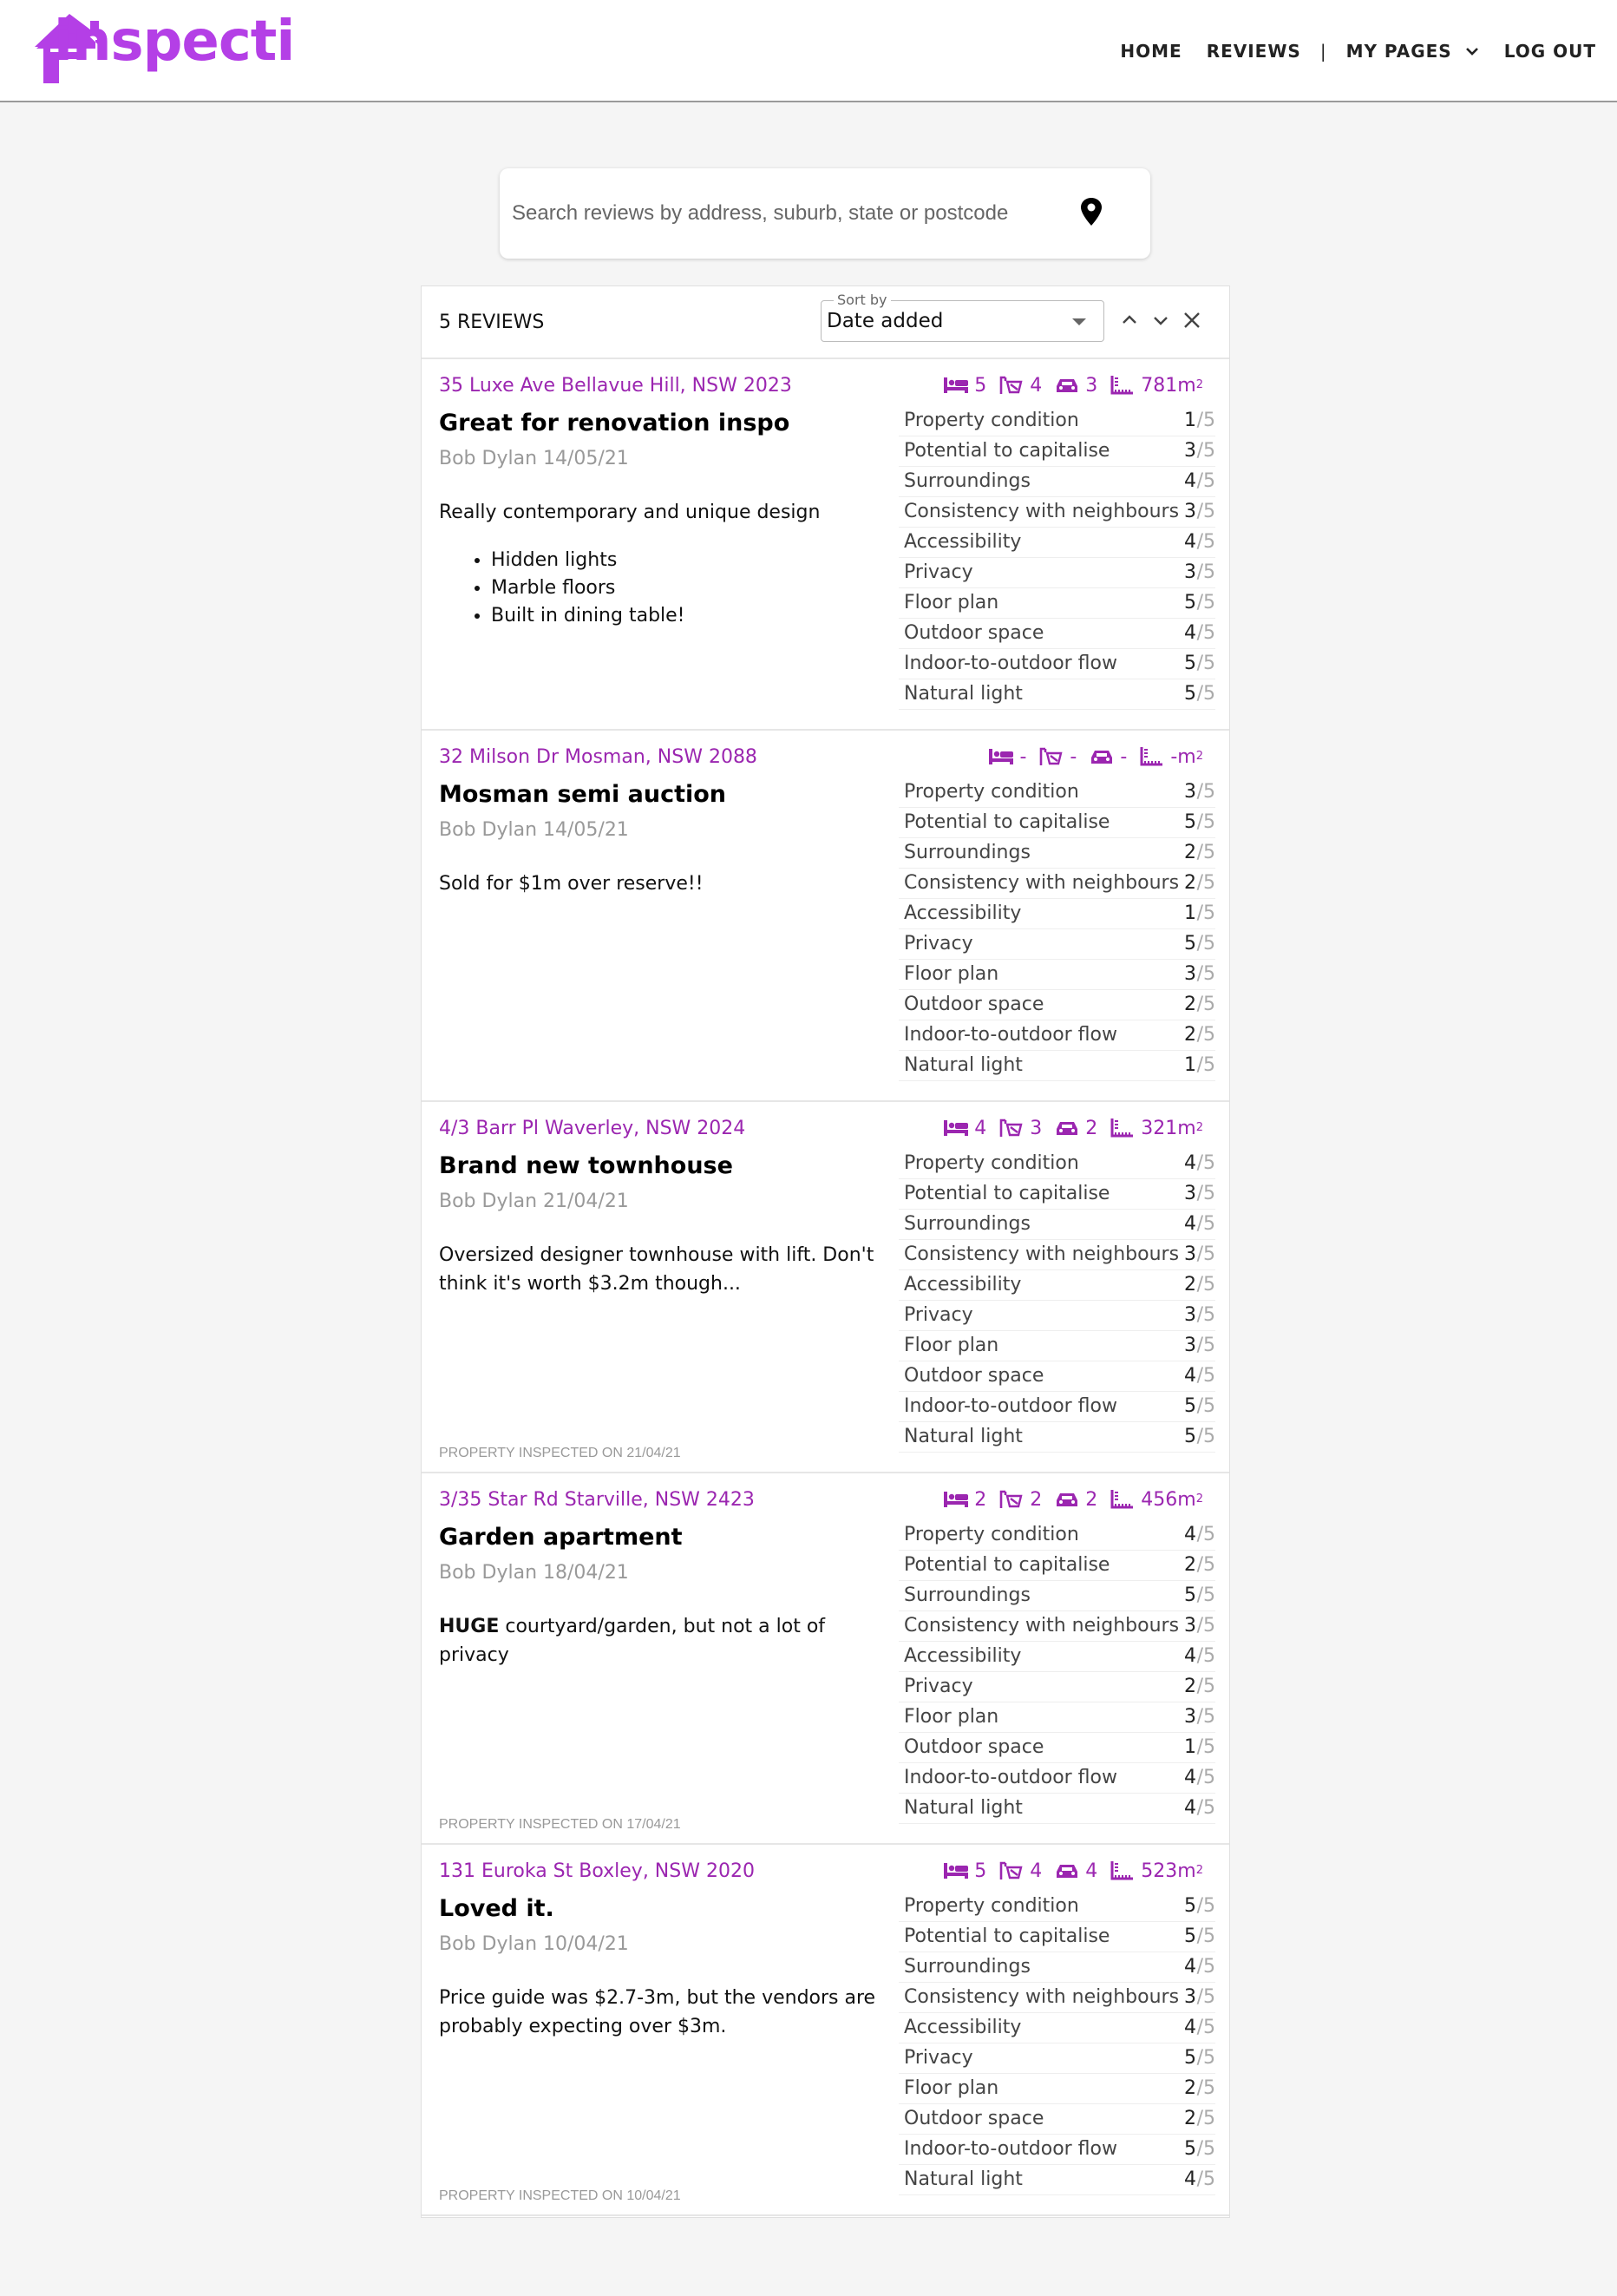 The image size is (1617, 2296). Describe the element at coordinates (1057, 914) in the screenshot. I see `rating-row: Accessibility 1/5` at that location.